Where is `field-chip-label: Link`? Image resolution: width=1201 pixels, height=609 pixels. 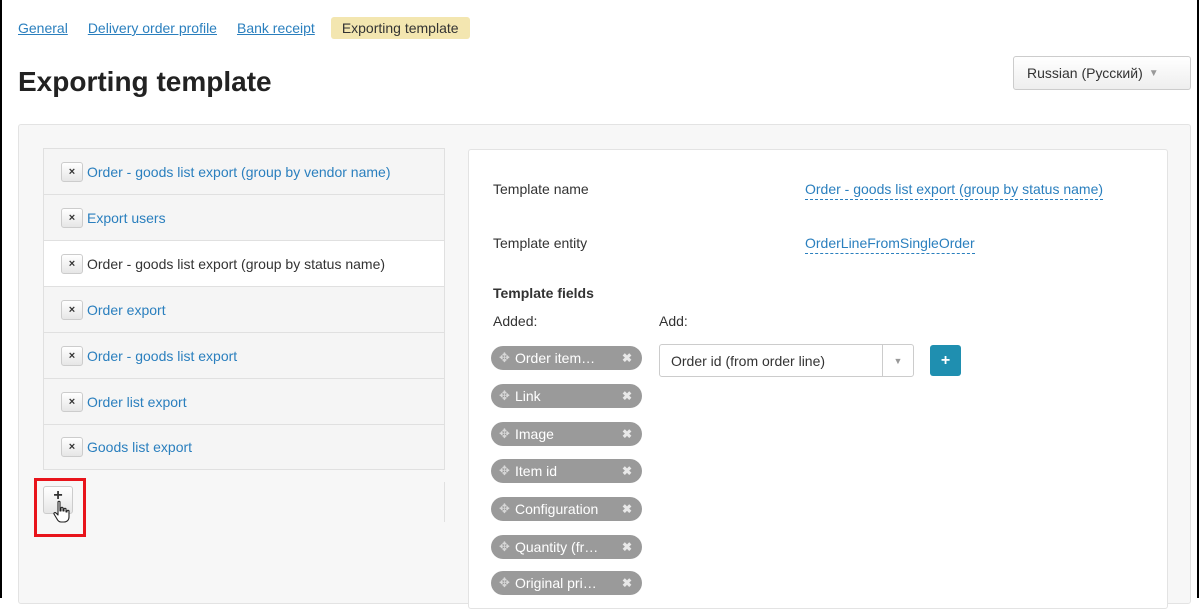
field-chip-label: Link is located at coordinates (528, 396).